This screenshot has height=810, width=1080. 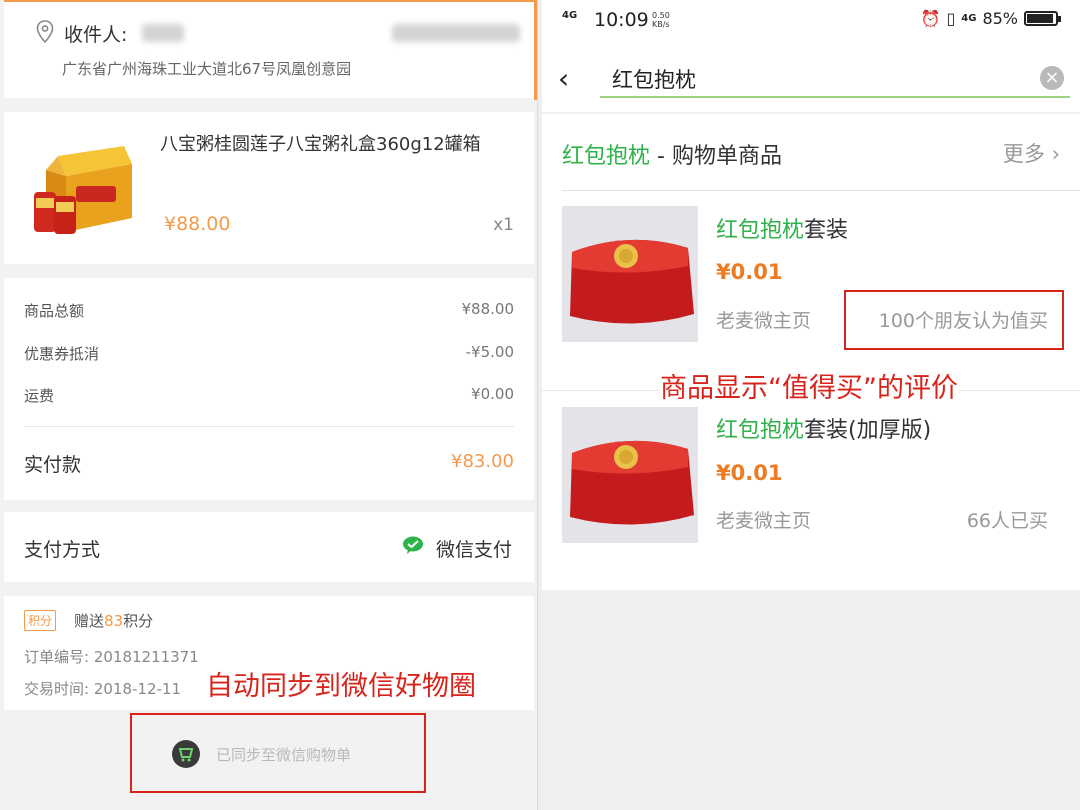 I want to click on receiver-address: 广东省广州海珠工业大道北67号凤凰创意园, so click(x=207, y=69).